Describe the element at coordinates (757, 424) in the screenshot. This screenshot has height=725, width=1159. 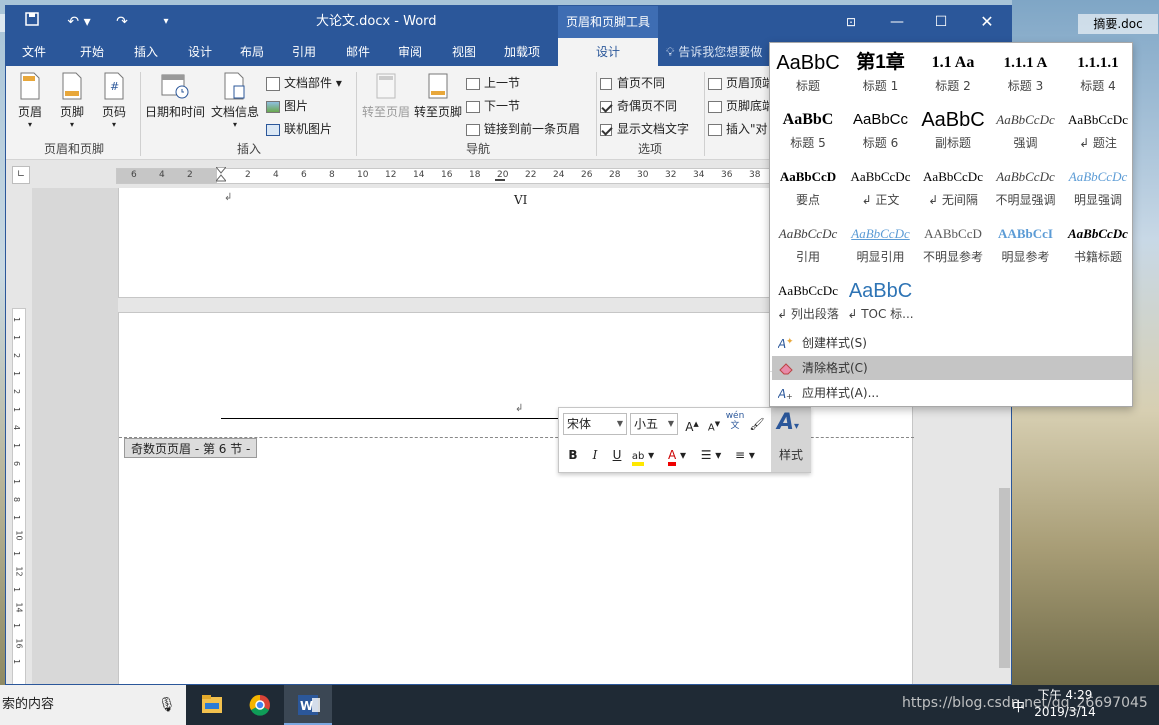
I see `format-painter-icon: 🖌︎` at that location.